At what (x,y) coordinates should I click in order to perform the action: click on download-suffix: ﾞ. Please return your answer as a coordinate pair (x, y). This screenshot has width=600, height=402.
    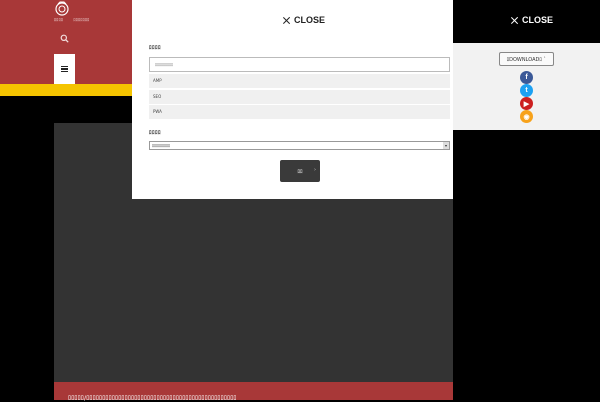
    Looking at the image, I should click on (545, 59).